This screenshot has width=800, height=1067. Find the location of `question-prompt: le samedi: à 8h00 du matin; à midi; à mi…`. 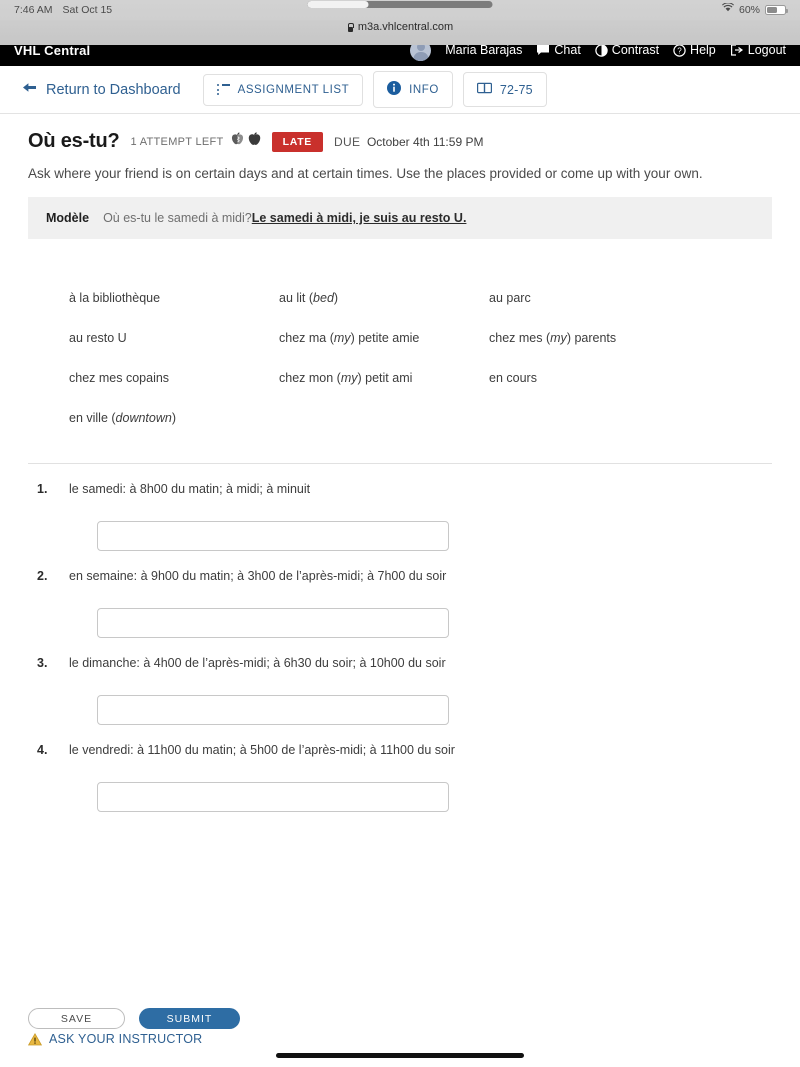

question-prompt: le samedi: à 8h00 du matin; à midi; à mi… is located at coordinates (190, 489).